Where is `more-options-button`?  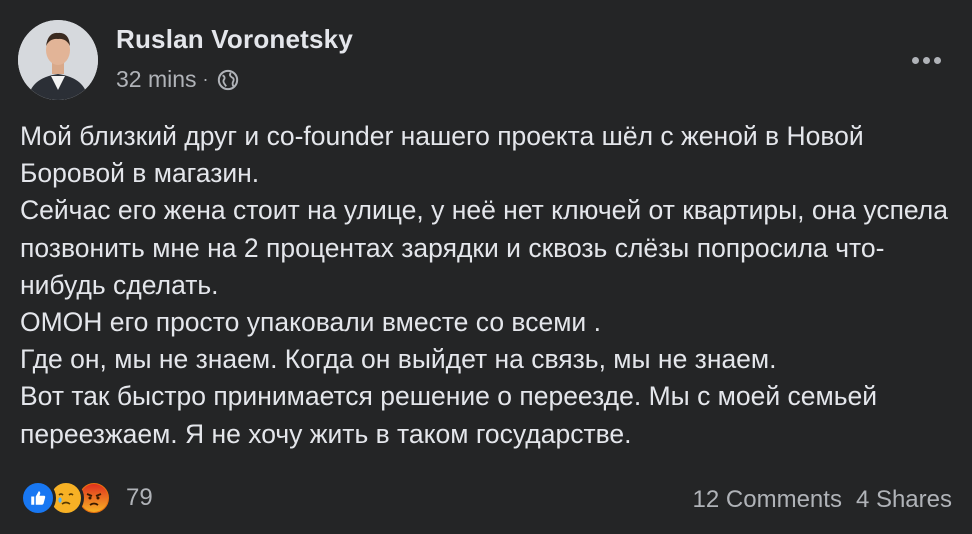 more-options-button is located at coordinates (926, 60).